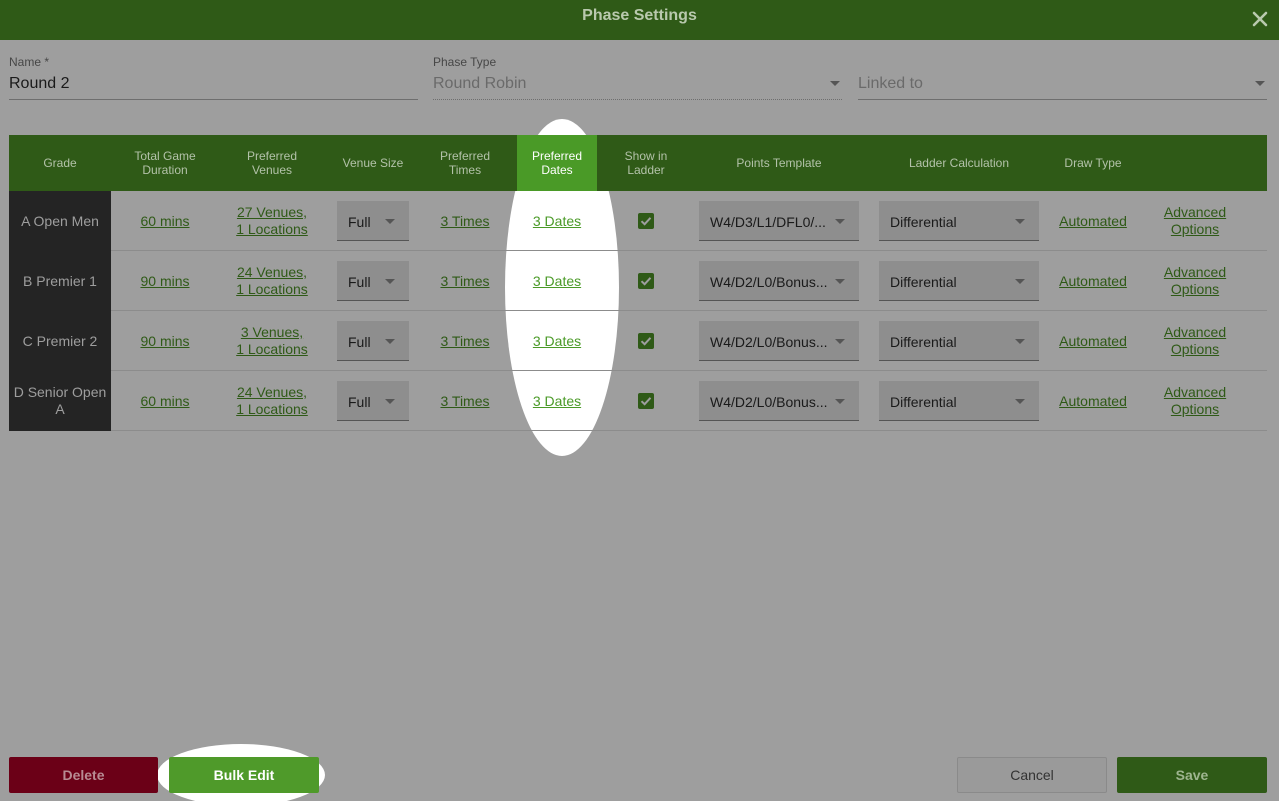 The height and width of the screenshot is (801, 1279). I want to click on venues-count: 27 Venues,, so click(272, 212).